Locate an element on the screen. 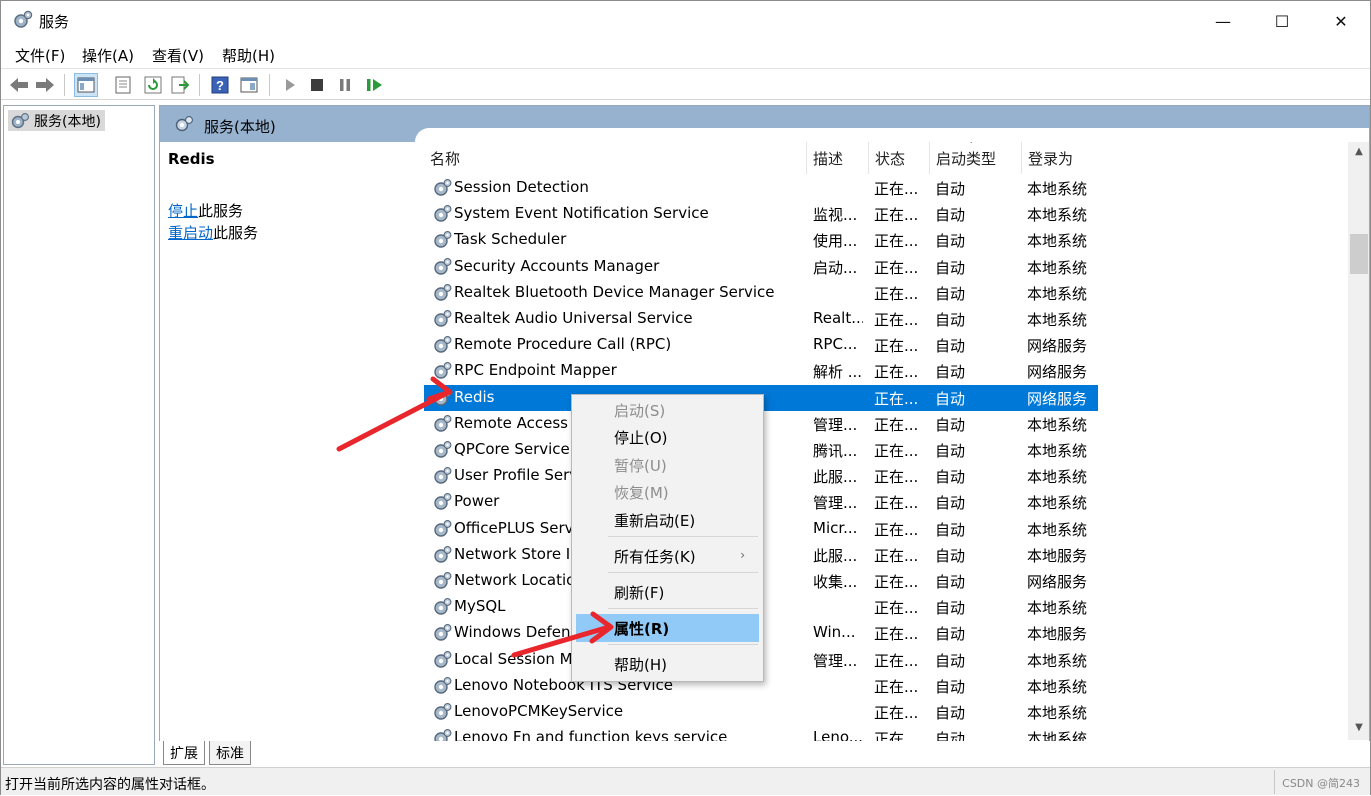 This screenshot has height=796, width=1371. export-list-icon is located at coordinates (180, 85).